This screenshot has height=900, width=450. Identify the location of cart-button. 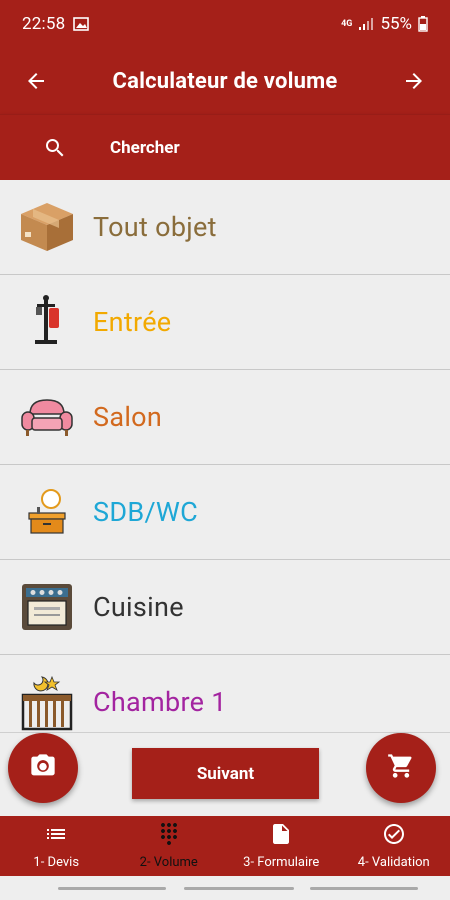
(401, 768).